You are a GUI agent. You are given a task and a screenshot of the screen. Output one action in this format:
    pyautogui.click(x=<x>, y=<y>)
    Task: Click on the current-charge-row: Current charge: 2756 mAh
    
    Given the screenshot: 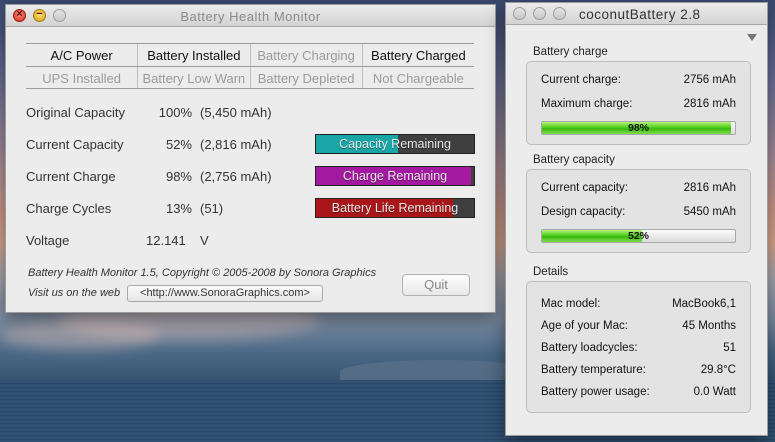 What is the action you would take?
    pyautogui.click(x=638, y=80)
    